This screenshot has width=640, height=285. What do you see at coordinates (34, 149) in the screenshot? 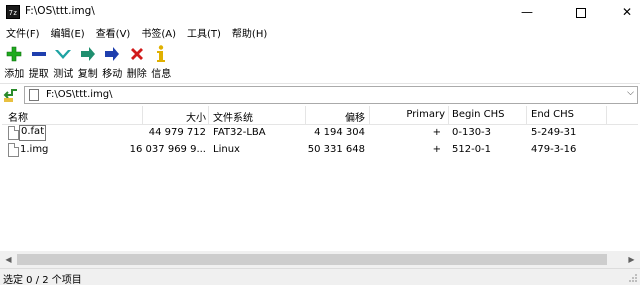
I see `file-name: 1.img` at bounding box center [34, 149].